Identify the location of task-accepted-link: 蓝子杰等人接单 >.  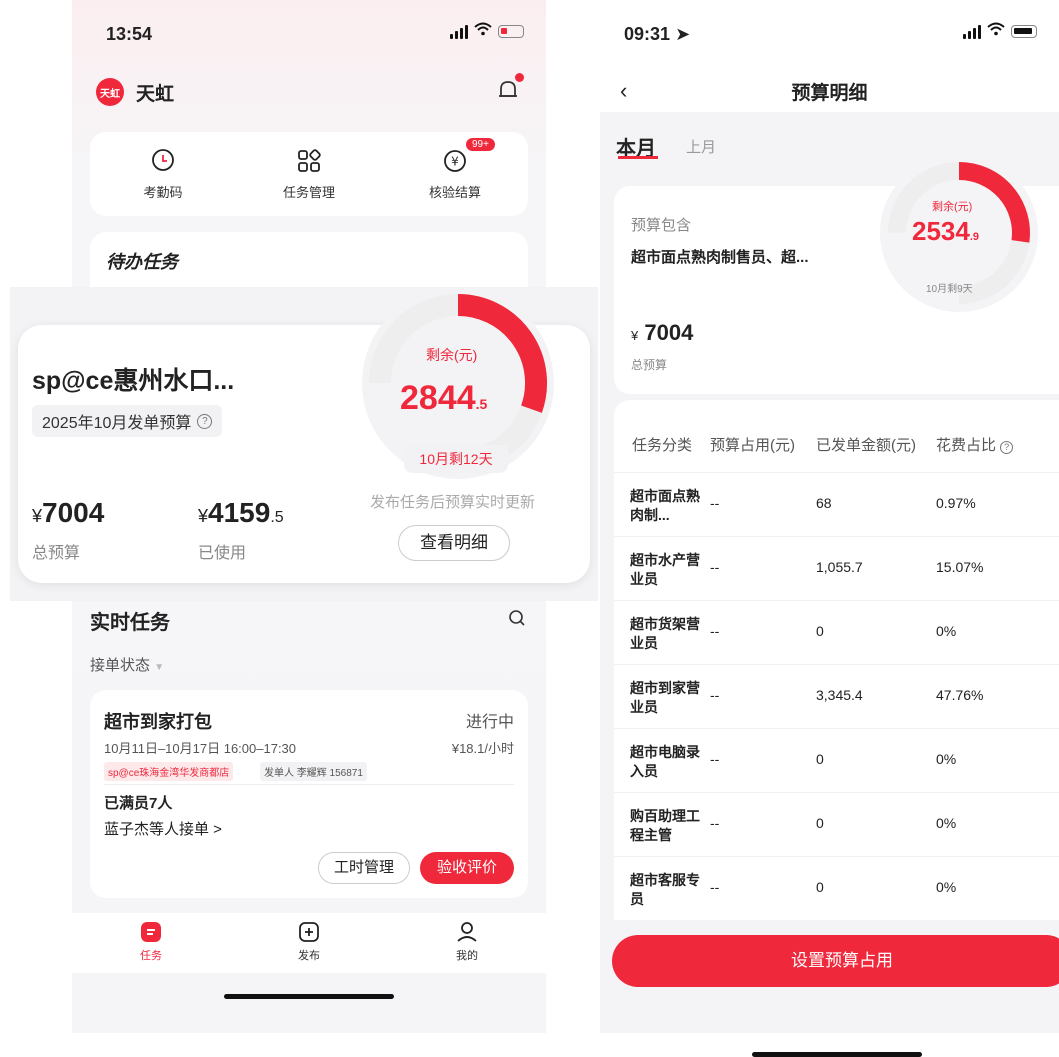
(163, 828).